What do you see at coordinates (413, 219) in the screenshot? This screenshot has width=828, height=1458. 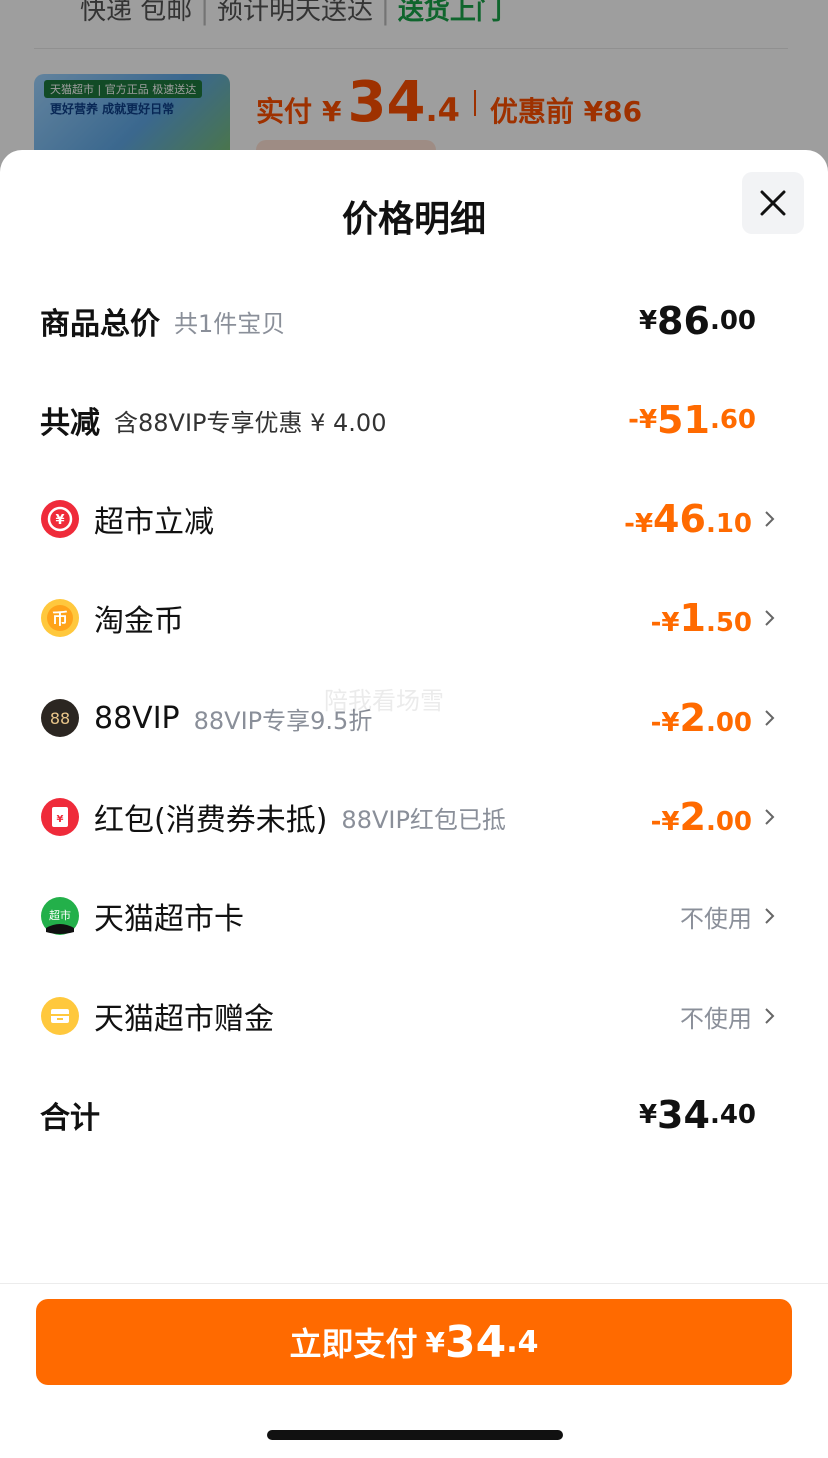 I see `sheet-title: 价格明细` at bounding box center [413, 219].